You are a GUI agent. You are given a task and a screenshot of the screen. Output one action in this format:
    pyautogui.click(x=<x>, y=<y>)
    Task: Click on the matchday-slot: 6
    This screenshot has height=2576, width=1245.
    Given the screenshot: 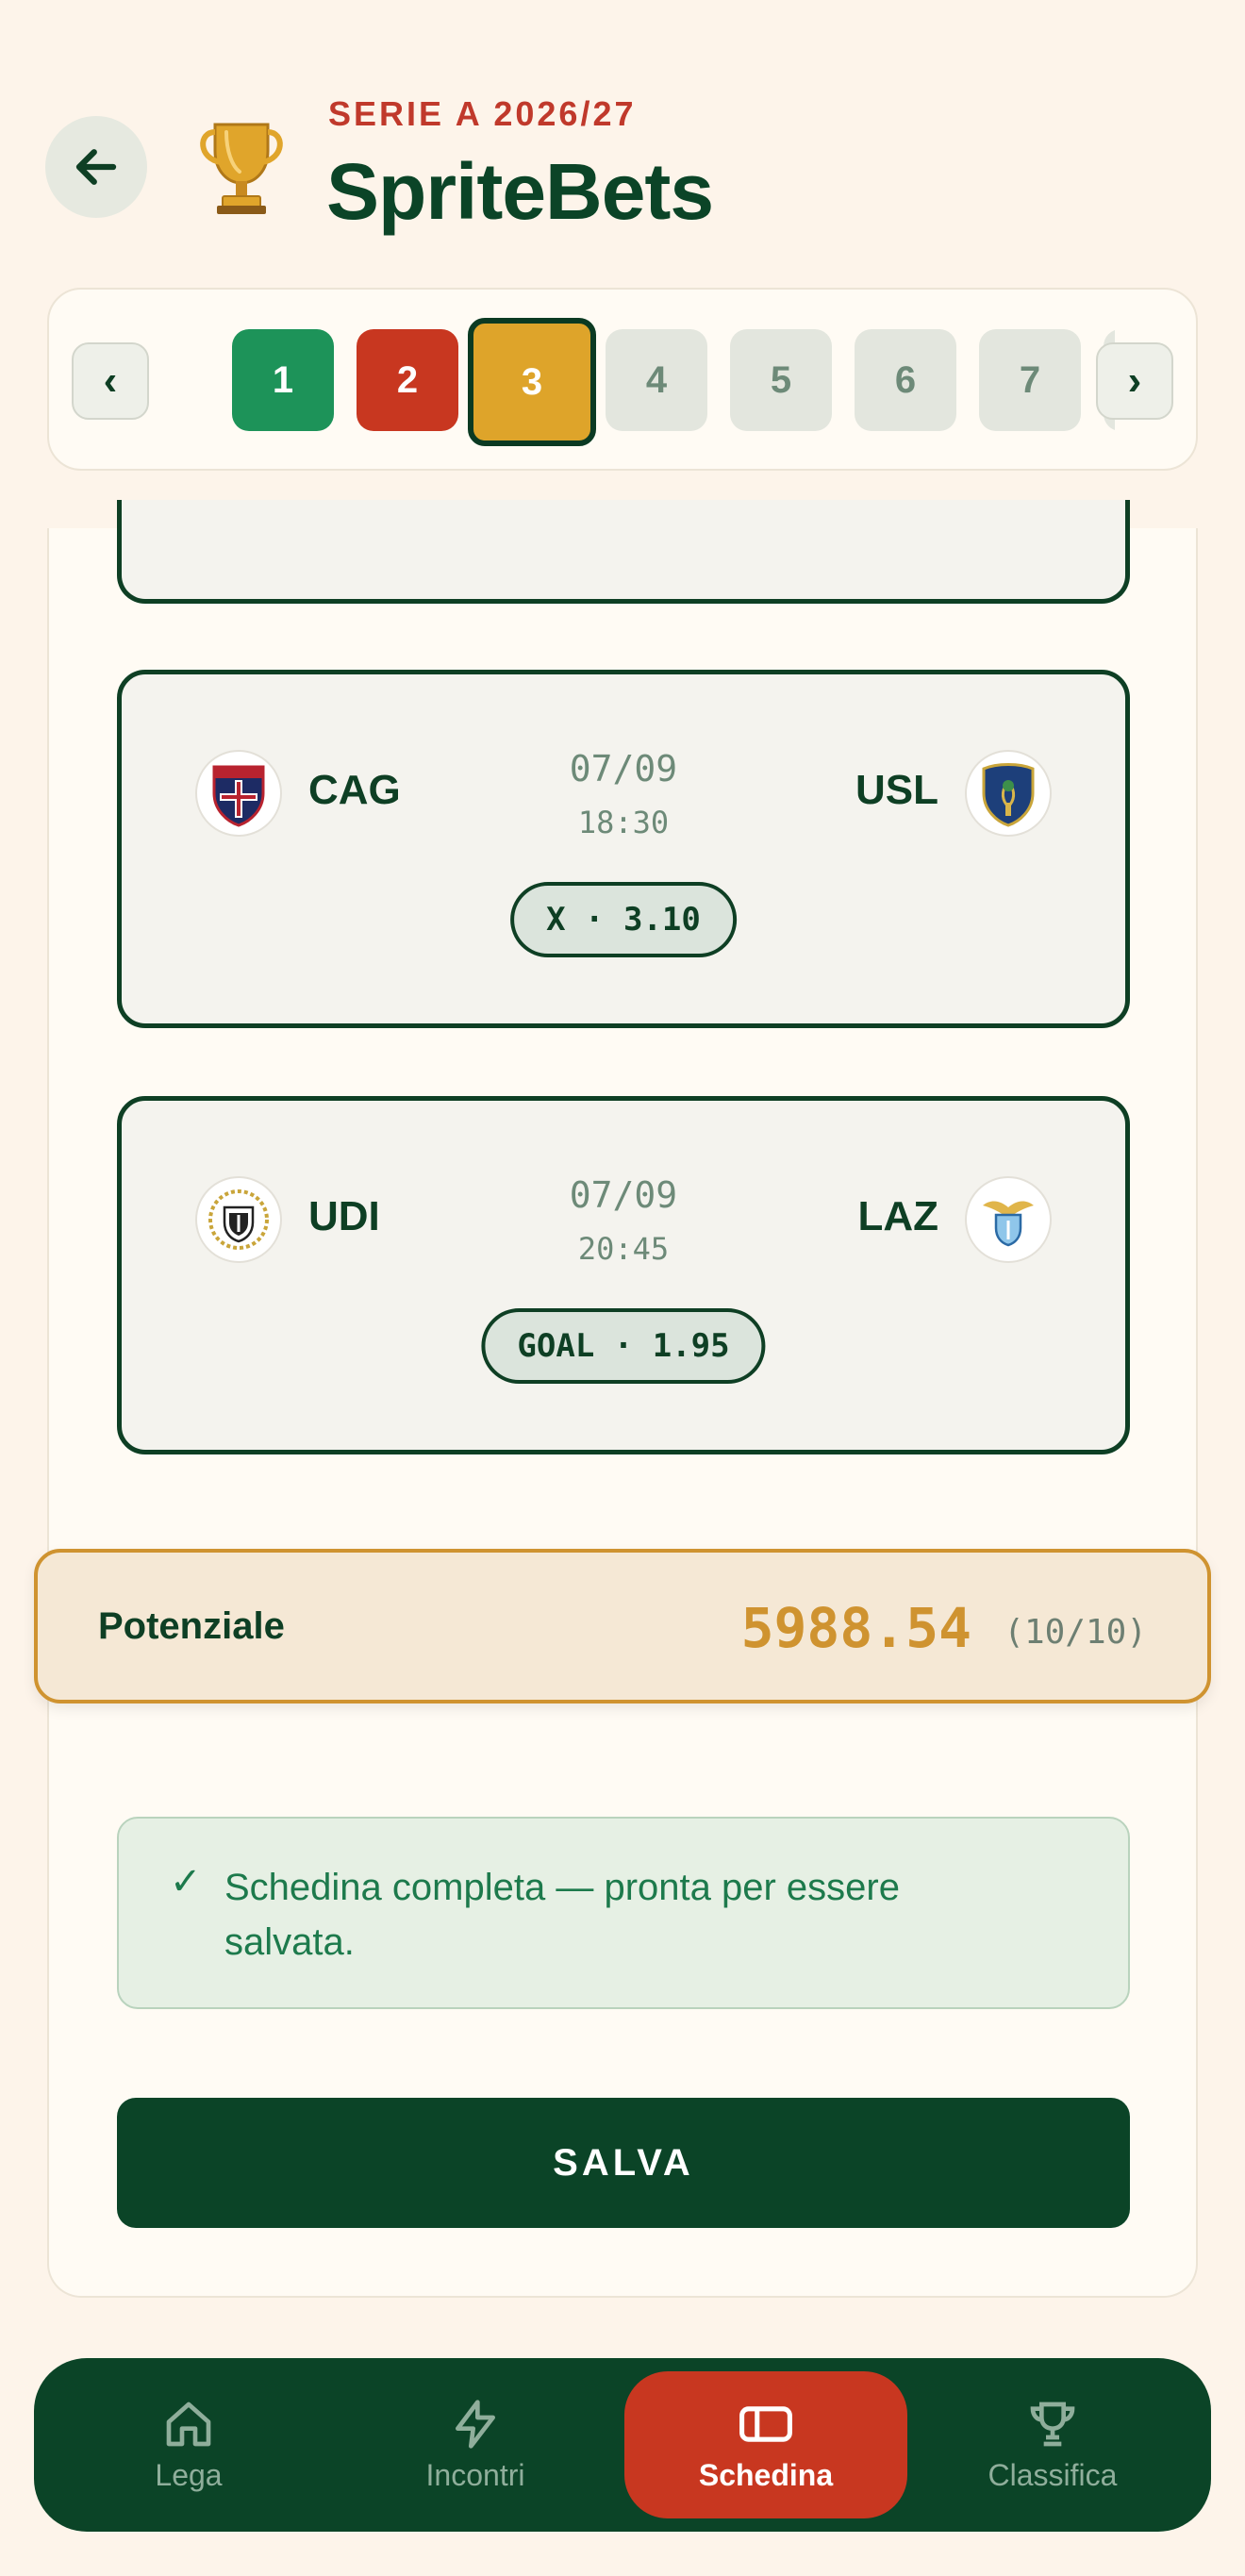 What is the action you would take?
    pyautogui.click(x=906, y=380)
    